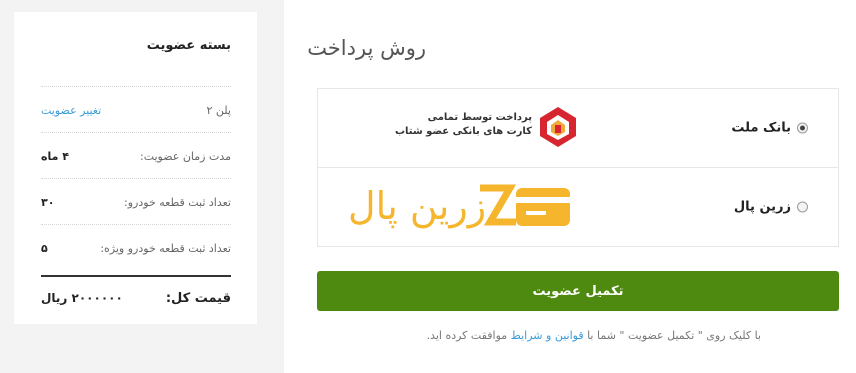  I want to click on parts-count-value: ۳۰, so click(48, 202).